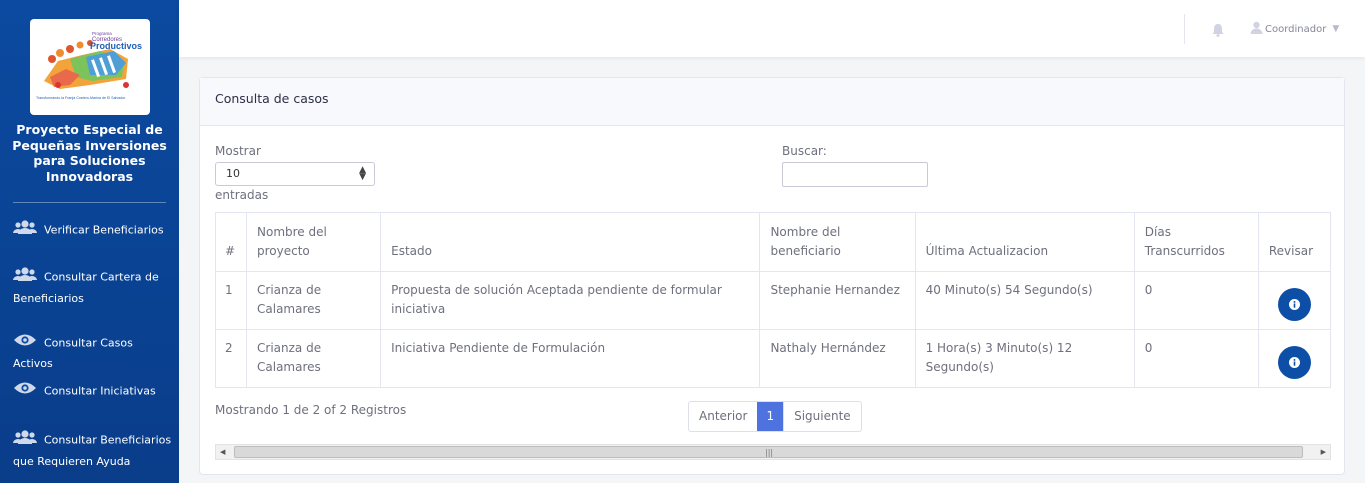  Describe the element at coordinates (238, 151) in the screenshot. I see `show-label: Mostrar` at that location.